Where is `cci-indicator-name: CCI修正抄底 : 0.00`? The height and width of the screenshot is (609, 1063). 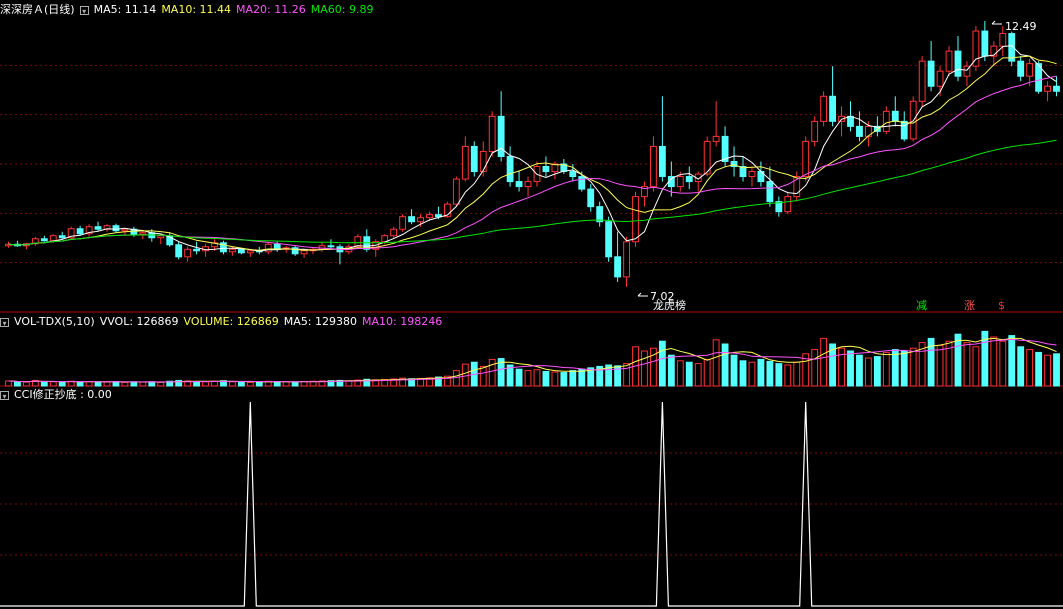
cci-indicator-name: CCI修正抄底 : 0.00 is located at coordinates (63, 394).